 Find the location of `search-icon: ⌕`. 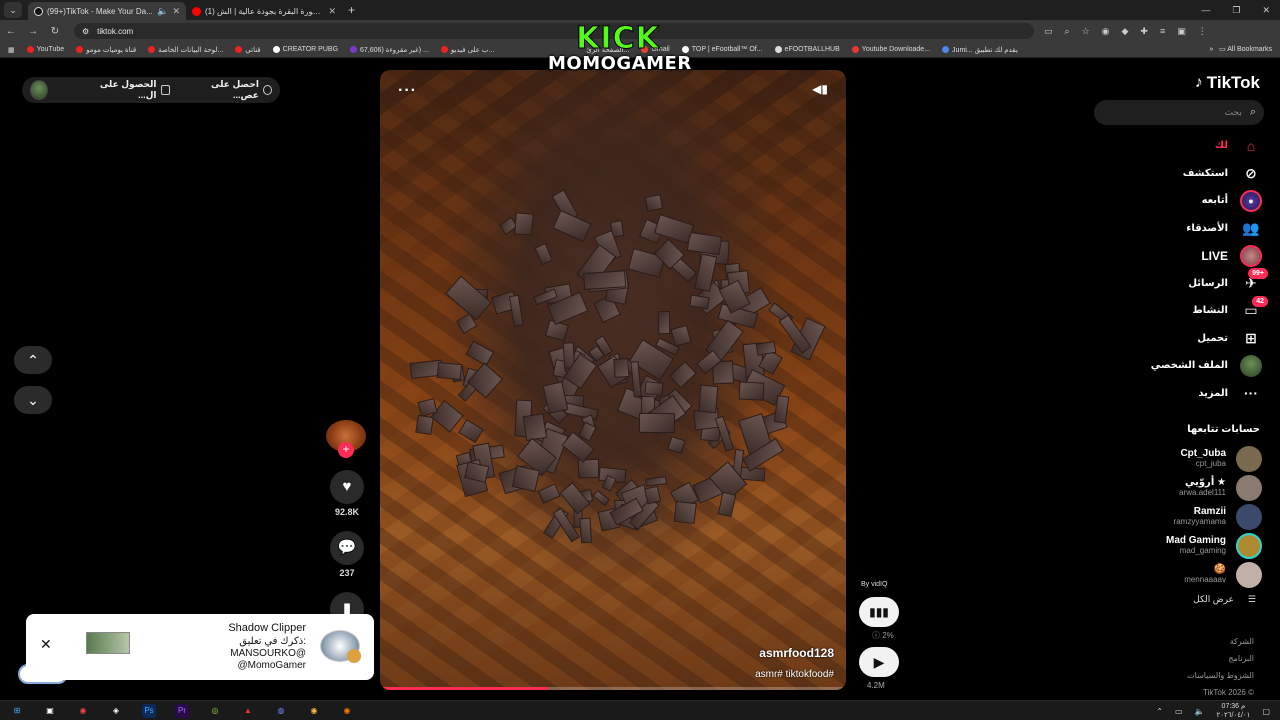

search-icon: ⌕ is located at coordinates (1253, 112).